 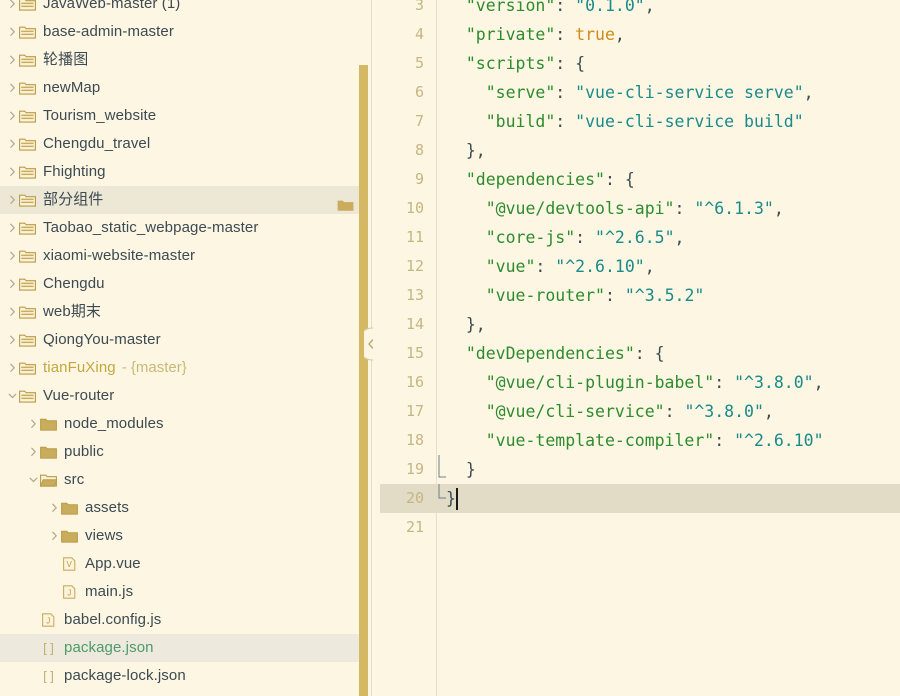 What do you see at coordinates (184, 368) in the screenshot?
I see `tree-item-tianfuxing: tianFuXing - {master}` at bounding box center [184, 368].